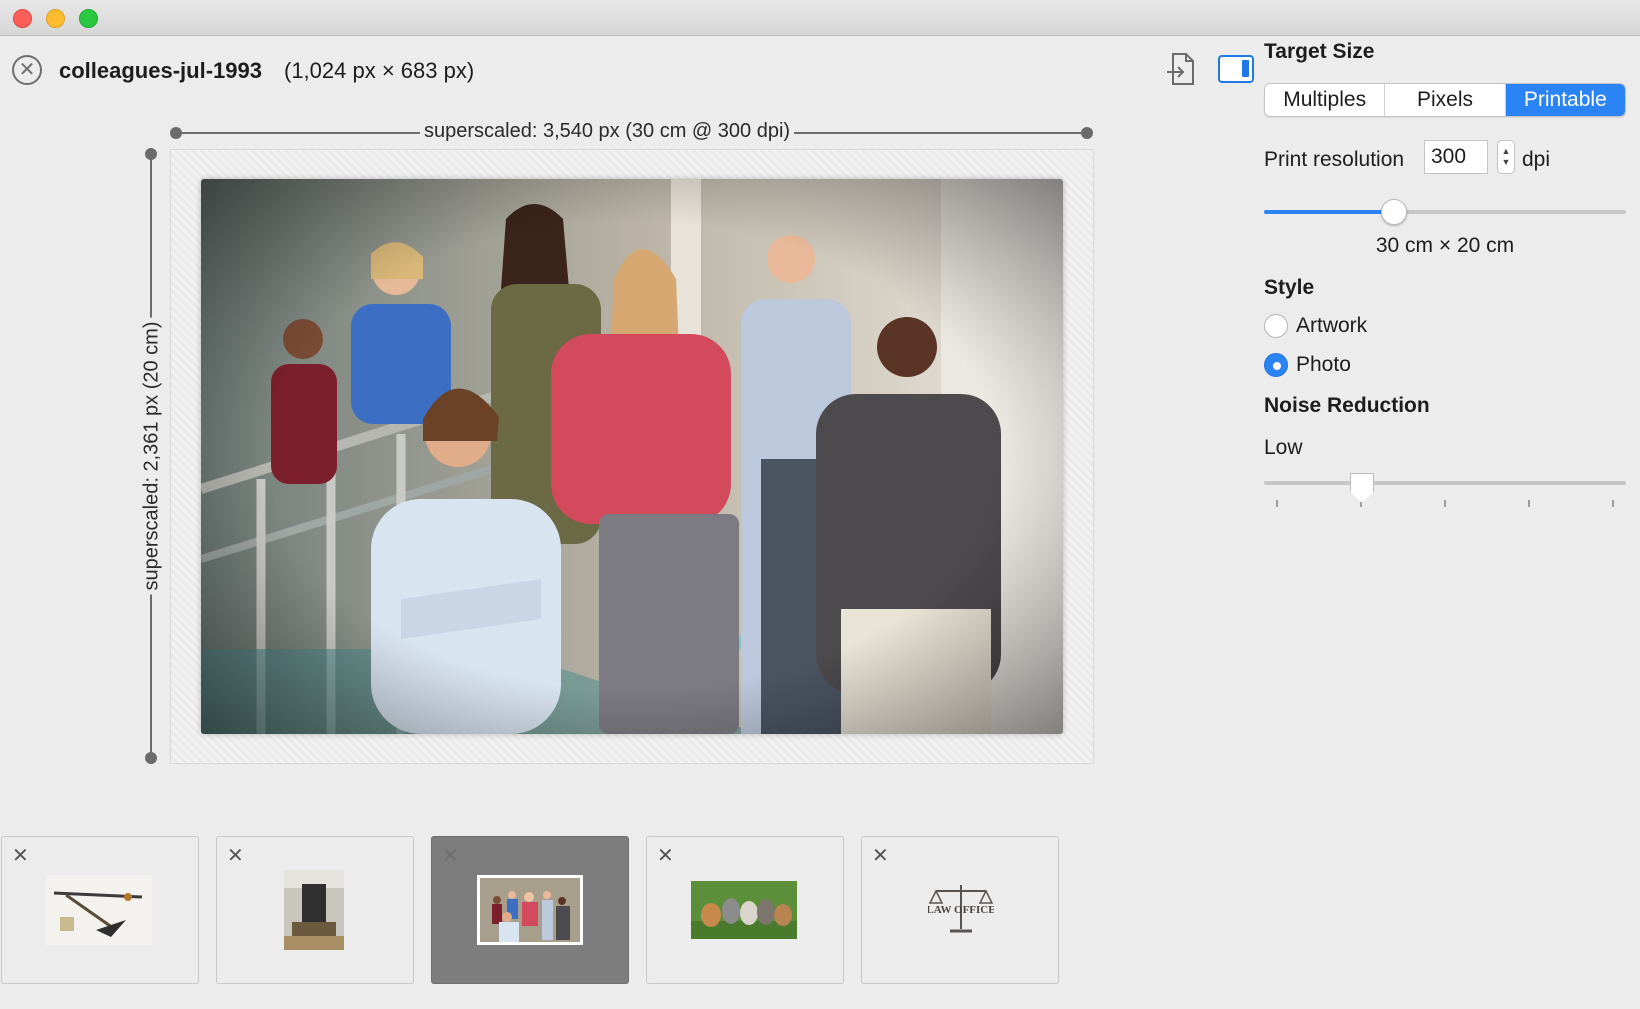 The image size is (1640, 1009). I want to click on colleagues-thumbnail-image, so click(530, 910).